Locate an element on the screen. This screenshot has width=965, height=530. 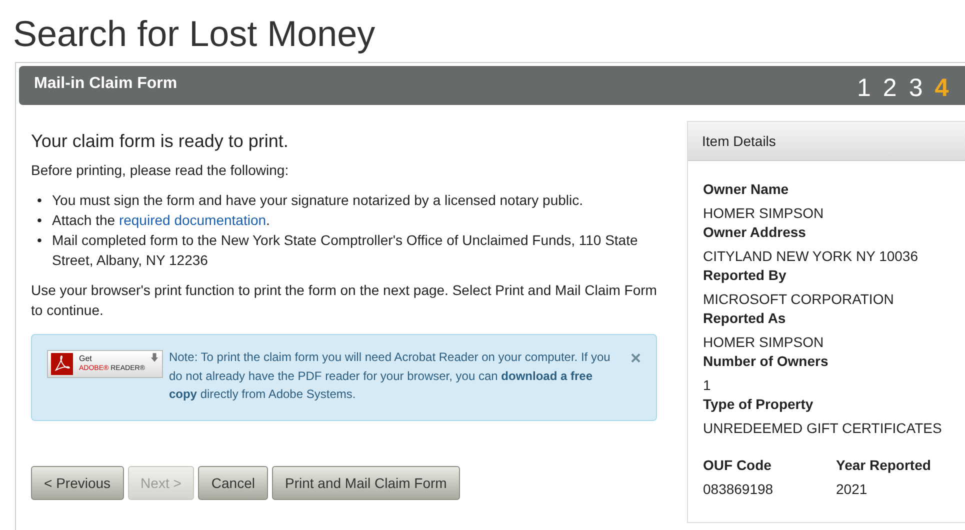
field-label: OUF Code is located at coordinates (737, 465).